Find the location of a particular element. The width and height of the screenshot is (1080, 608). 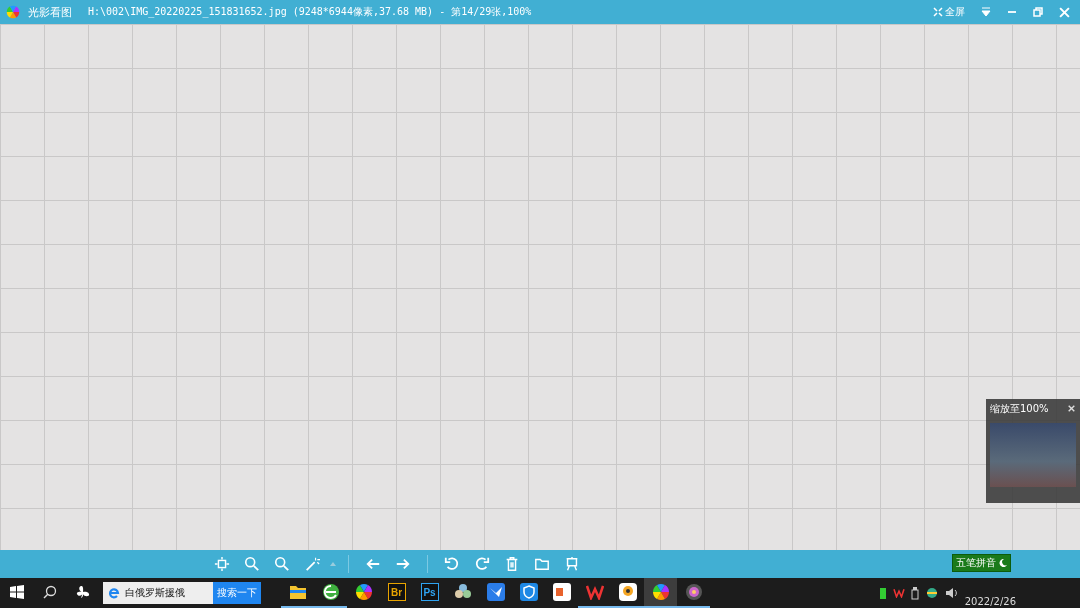

window-title: H:\002\IMG_20220225_151831652.jpg (9248*6944像素,37.68 MB) - 第14/29张,100% is located at coordinates (310, 12).